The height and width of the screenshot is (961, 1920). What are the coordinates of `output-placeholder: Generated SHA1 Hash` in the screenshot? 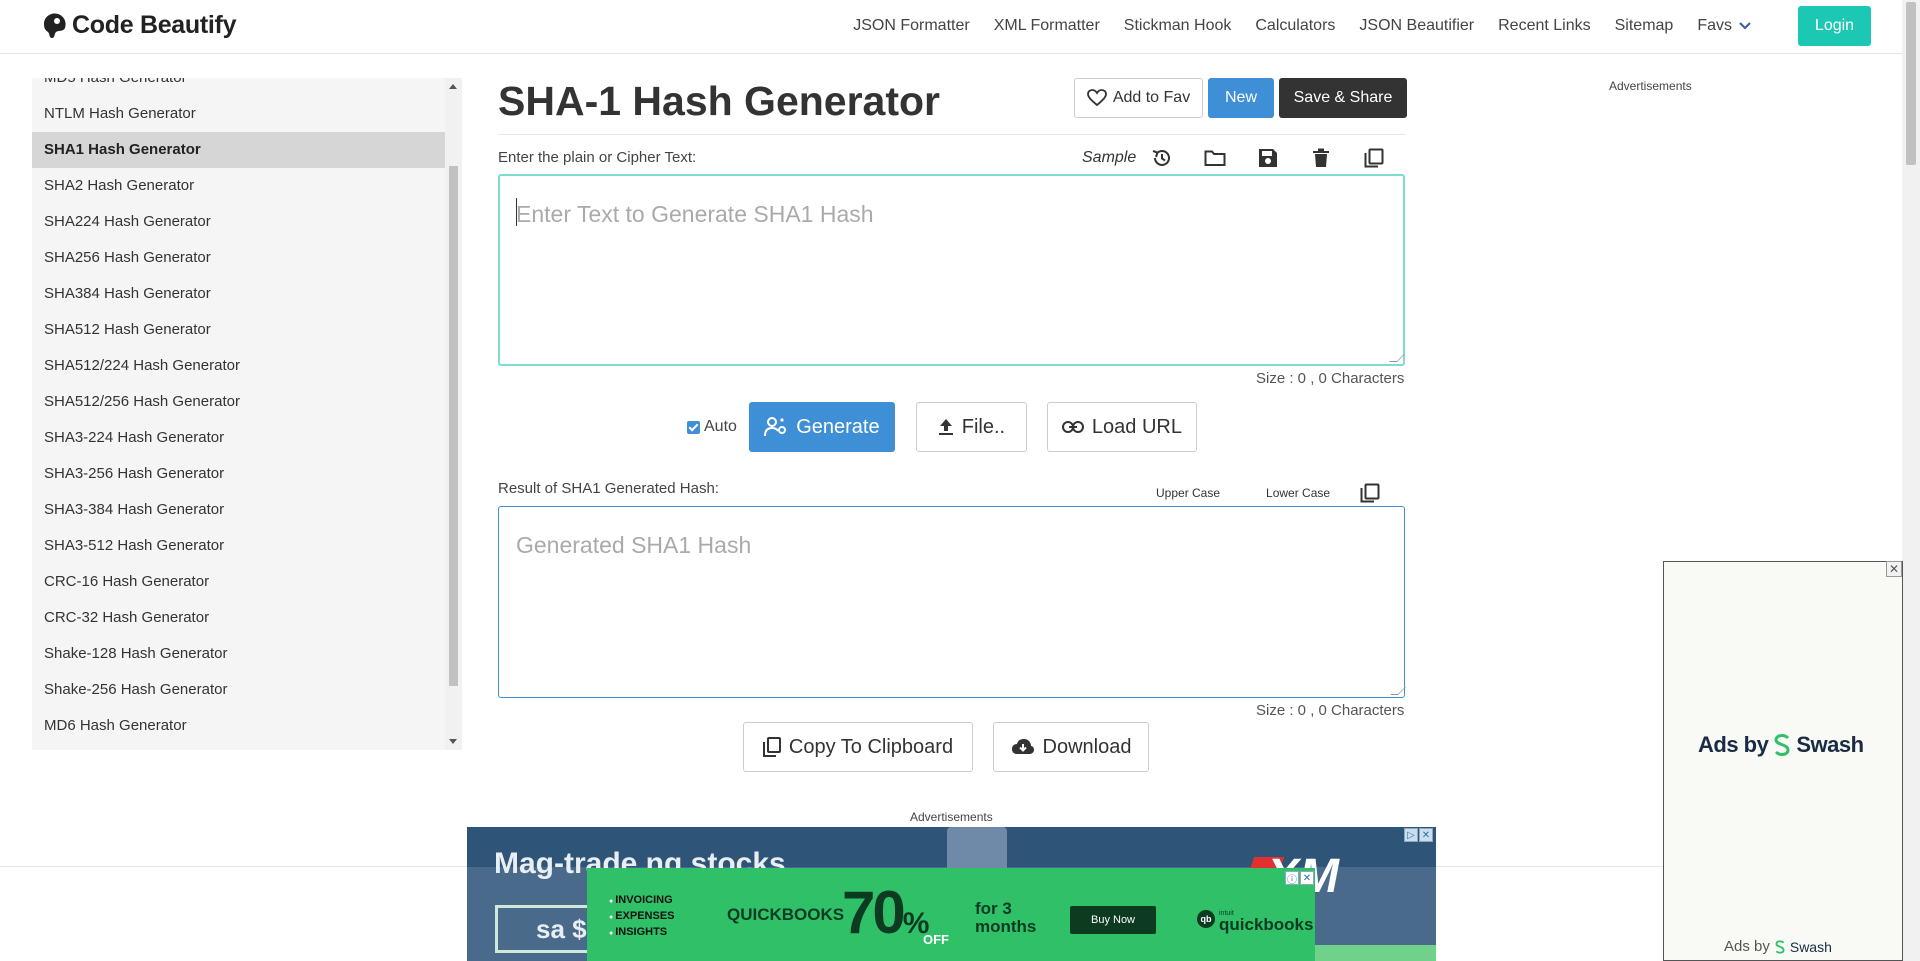 It's located at (634, 545).